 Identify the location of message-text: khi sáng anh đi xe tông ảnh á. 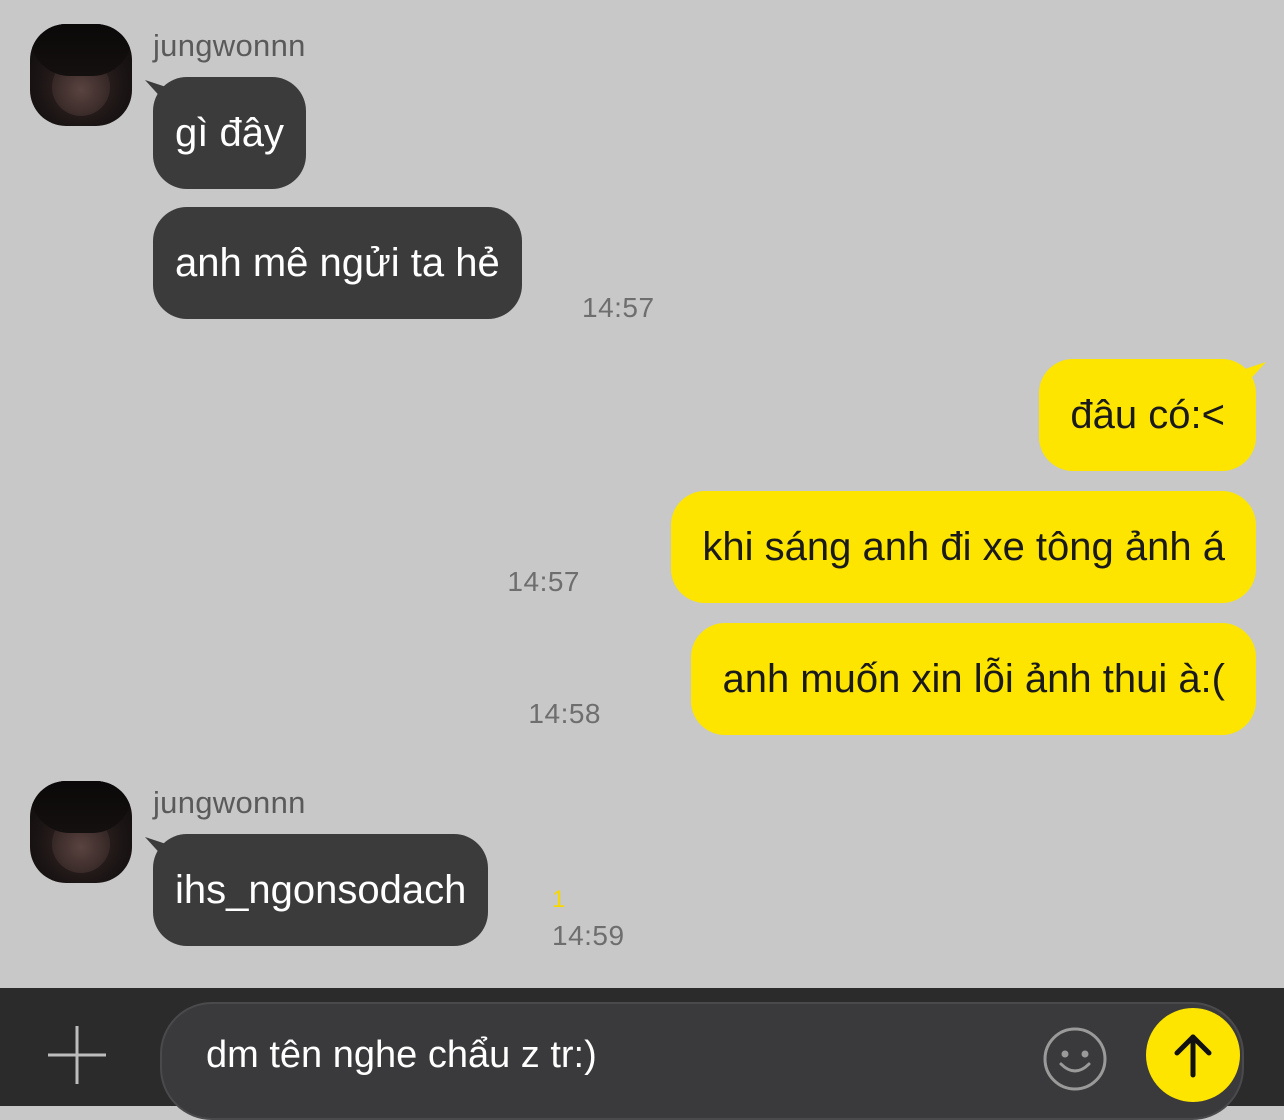
(963, 546).